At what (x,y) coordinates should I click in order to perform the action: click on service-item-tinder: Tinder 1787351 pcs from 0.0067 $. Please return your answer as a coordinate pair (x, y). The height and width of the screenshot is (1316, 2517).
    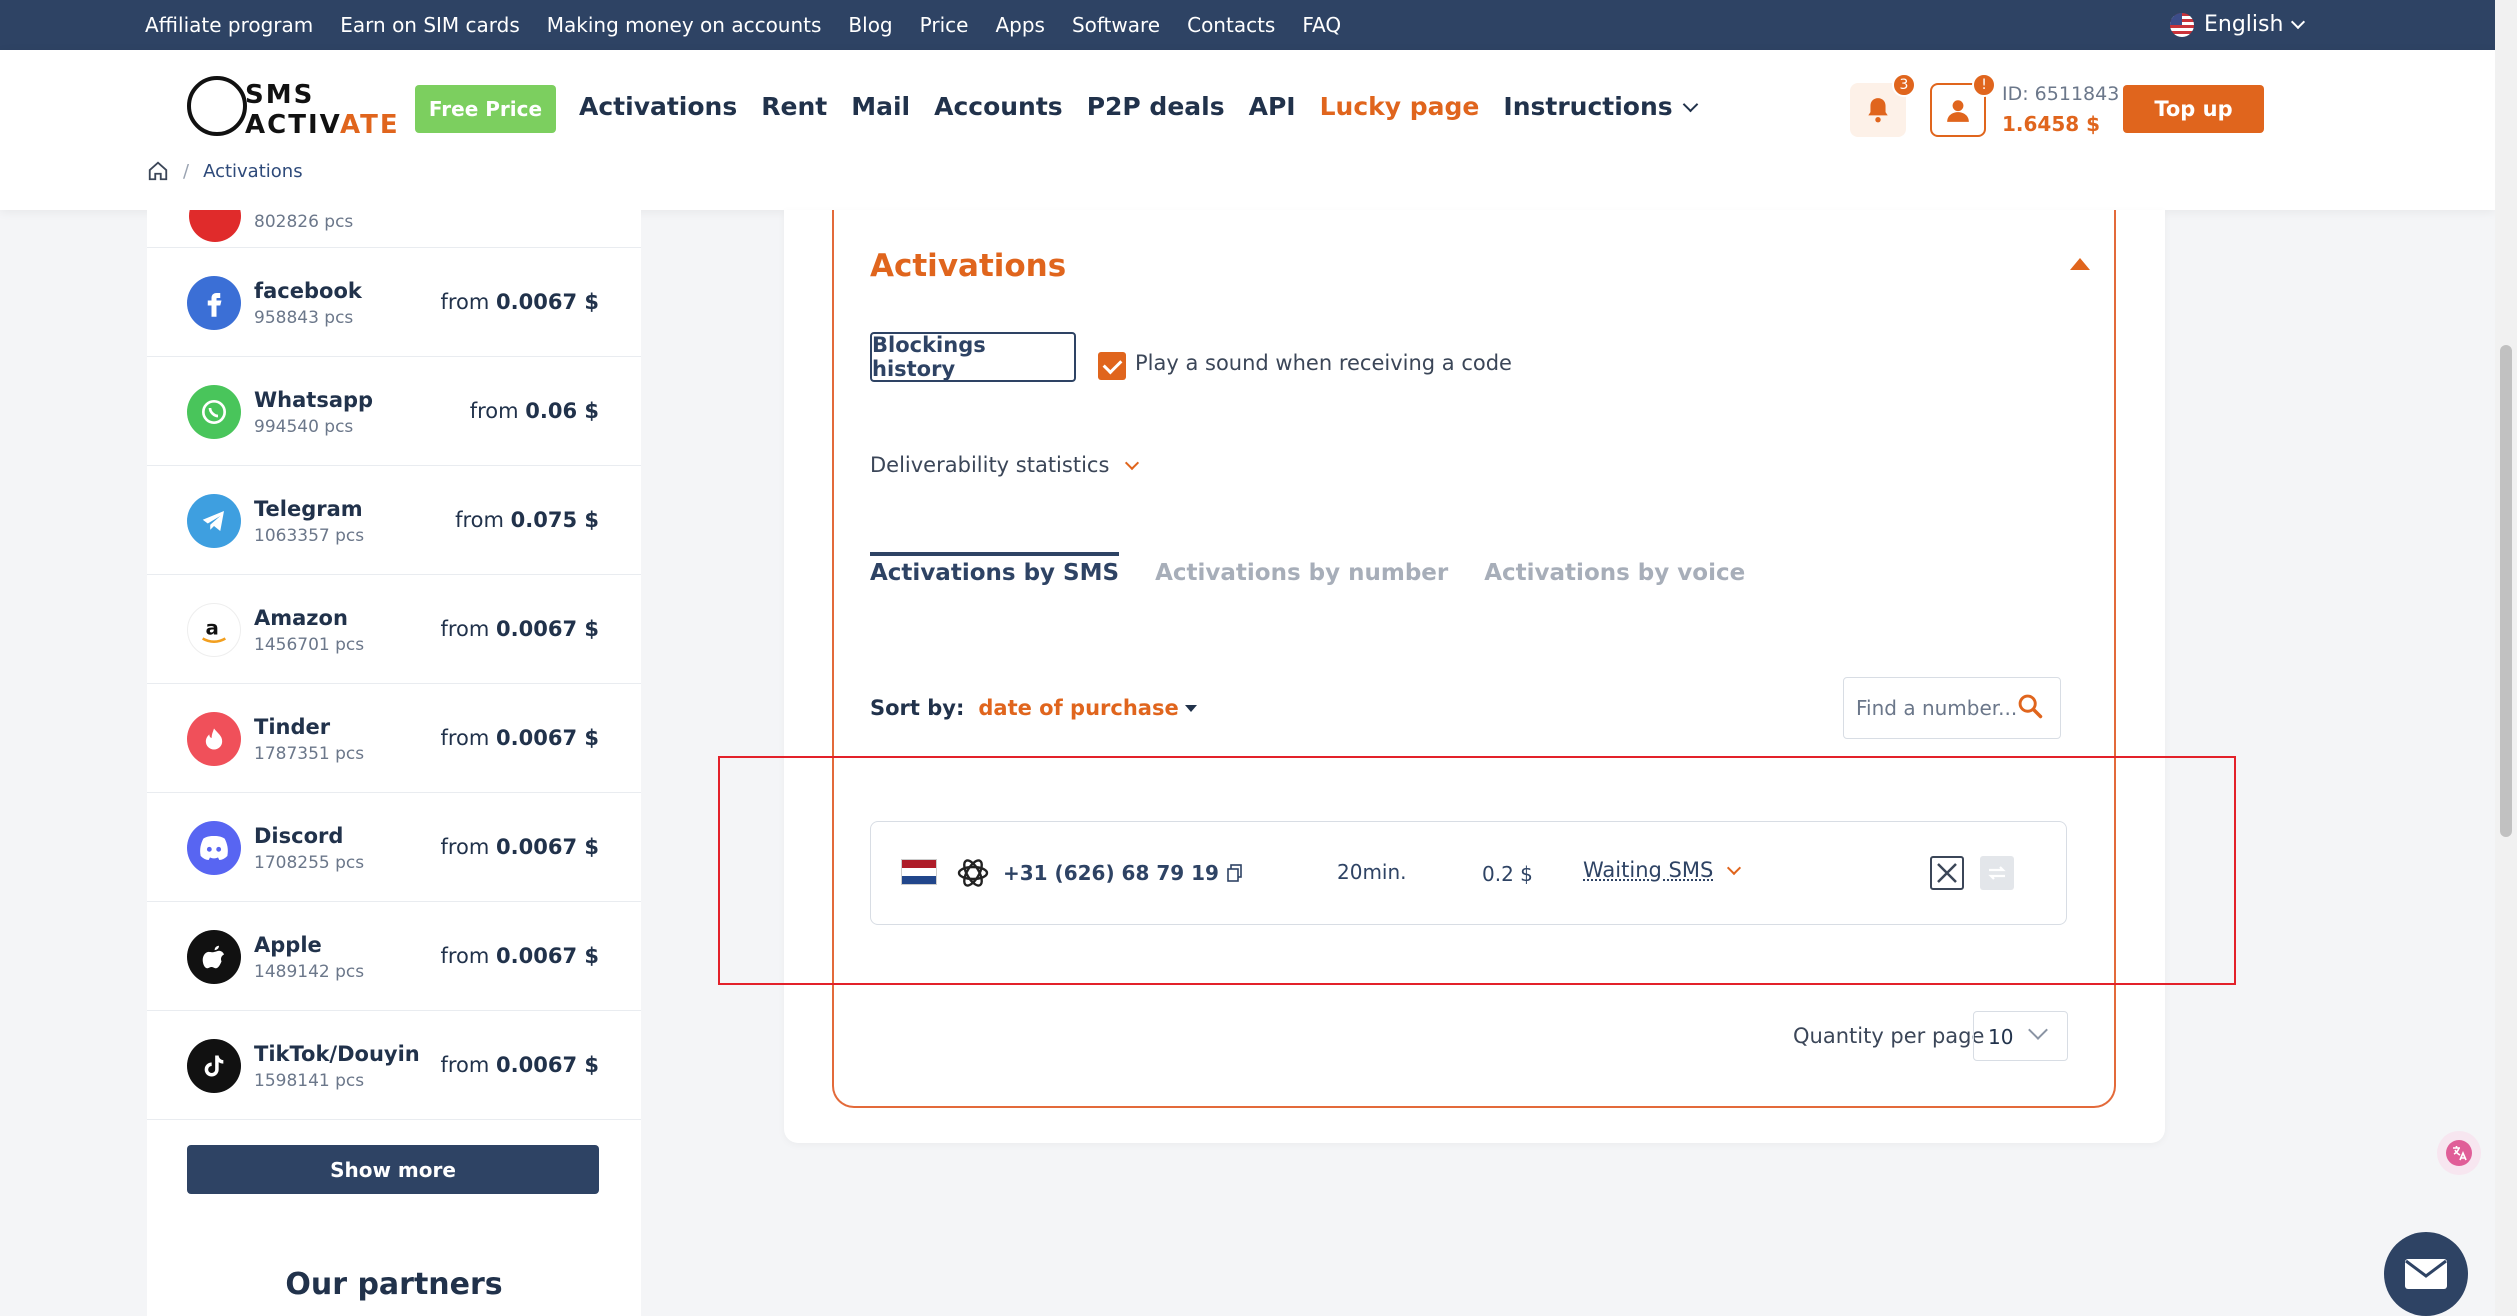
    Looking at the image, I should click on (394, 738).